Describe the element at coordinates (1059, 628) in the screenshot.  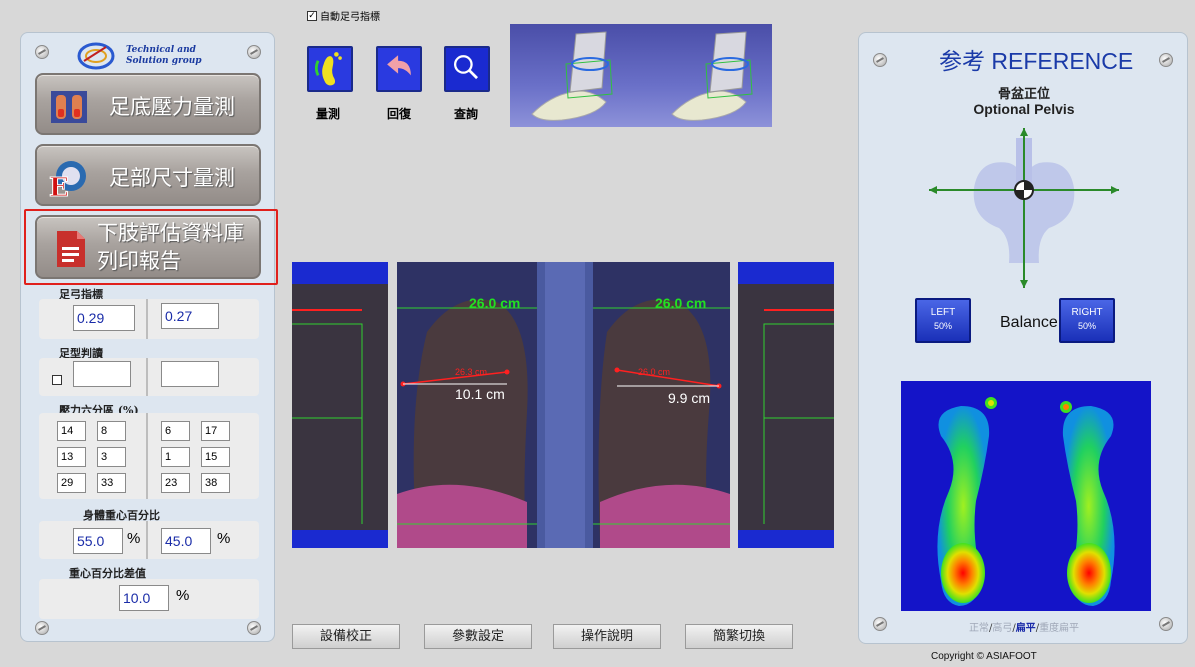
I see `foot-type-severe-flat: 重度扁平` at that location.